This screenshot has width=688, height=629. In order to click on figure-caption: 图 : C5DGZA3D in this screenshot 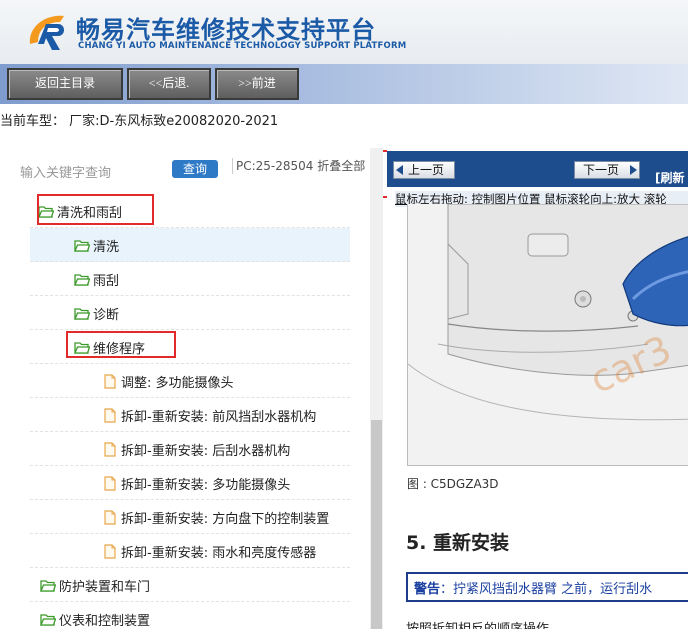, I will do `click(453, 484)`.